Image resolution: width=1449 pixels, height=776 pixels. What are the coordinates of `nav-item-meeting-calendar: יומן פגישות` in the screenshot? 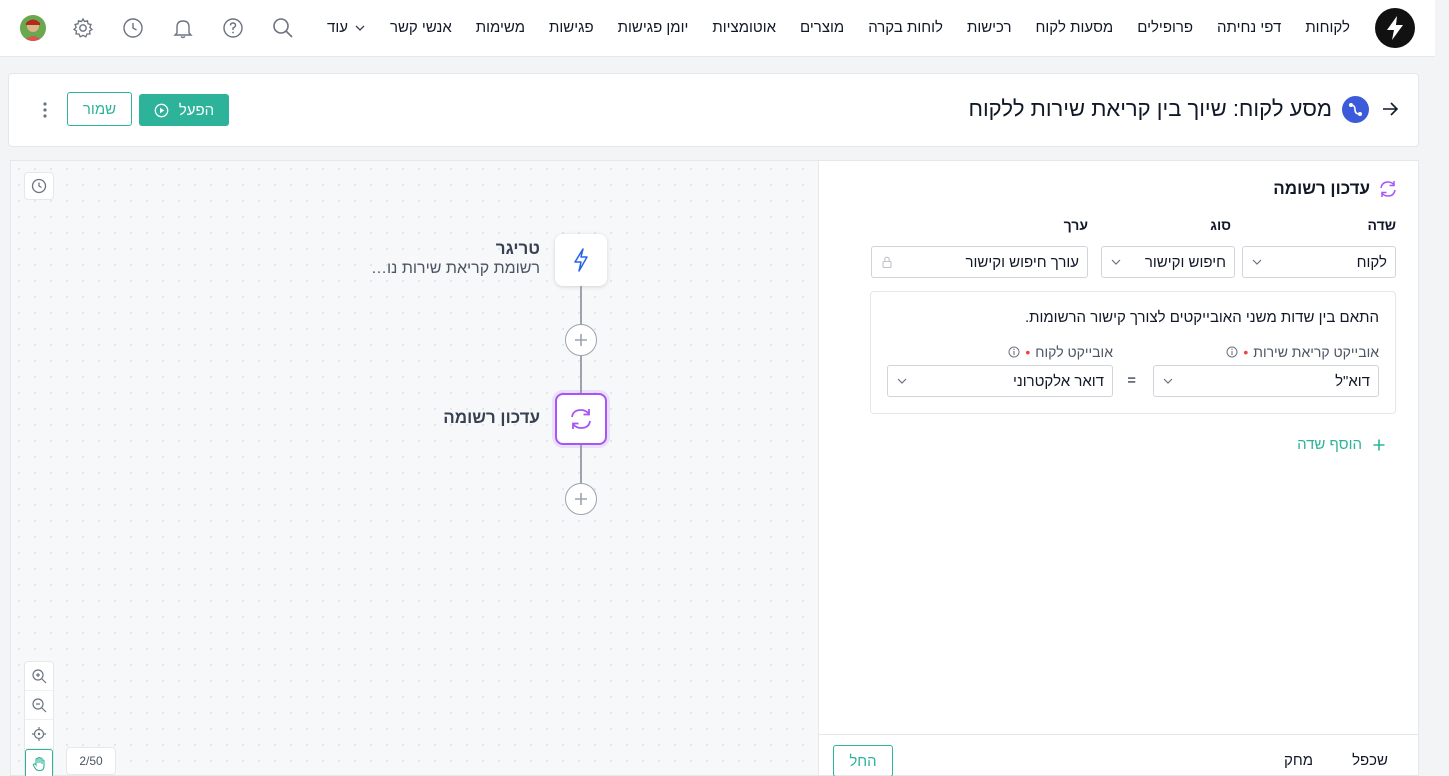 It's located at (653, 27).